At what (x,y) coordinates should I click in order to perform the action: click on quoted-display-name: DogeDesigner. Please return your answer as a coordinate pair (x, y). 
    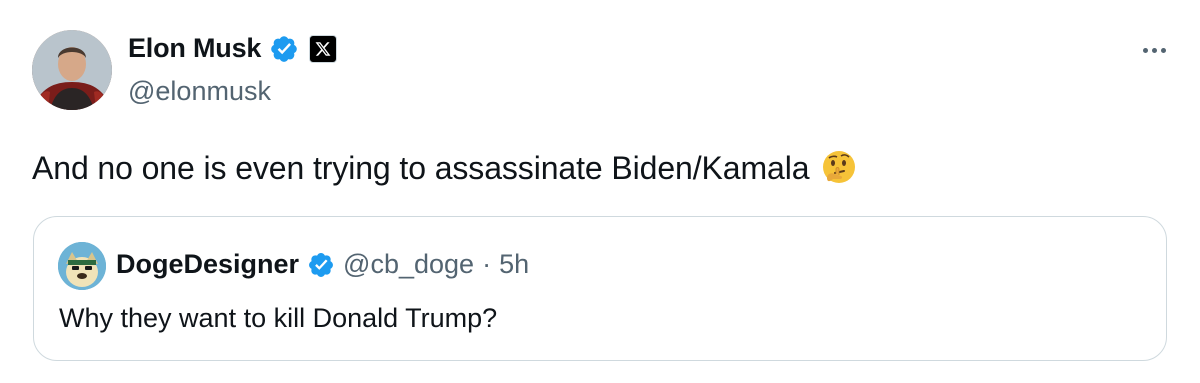
    Looking at the image, I should click on (207, 264).